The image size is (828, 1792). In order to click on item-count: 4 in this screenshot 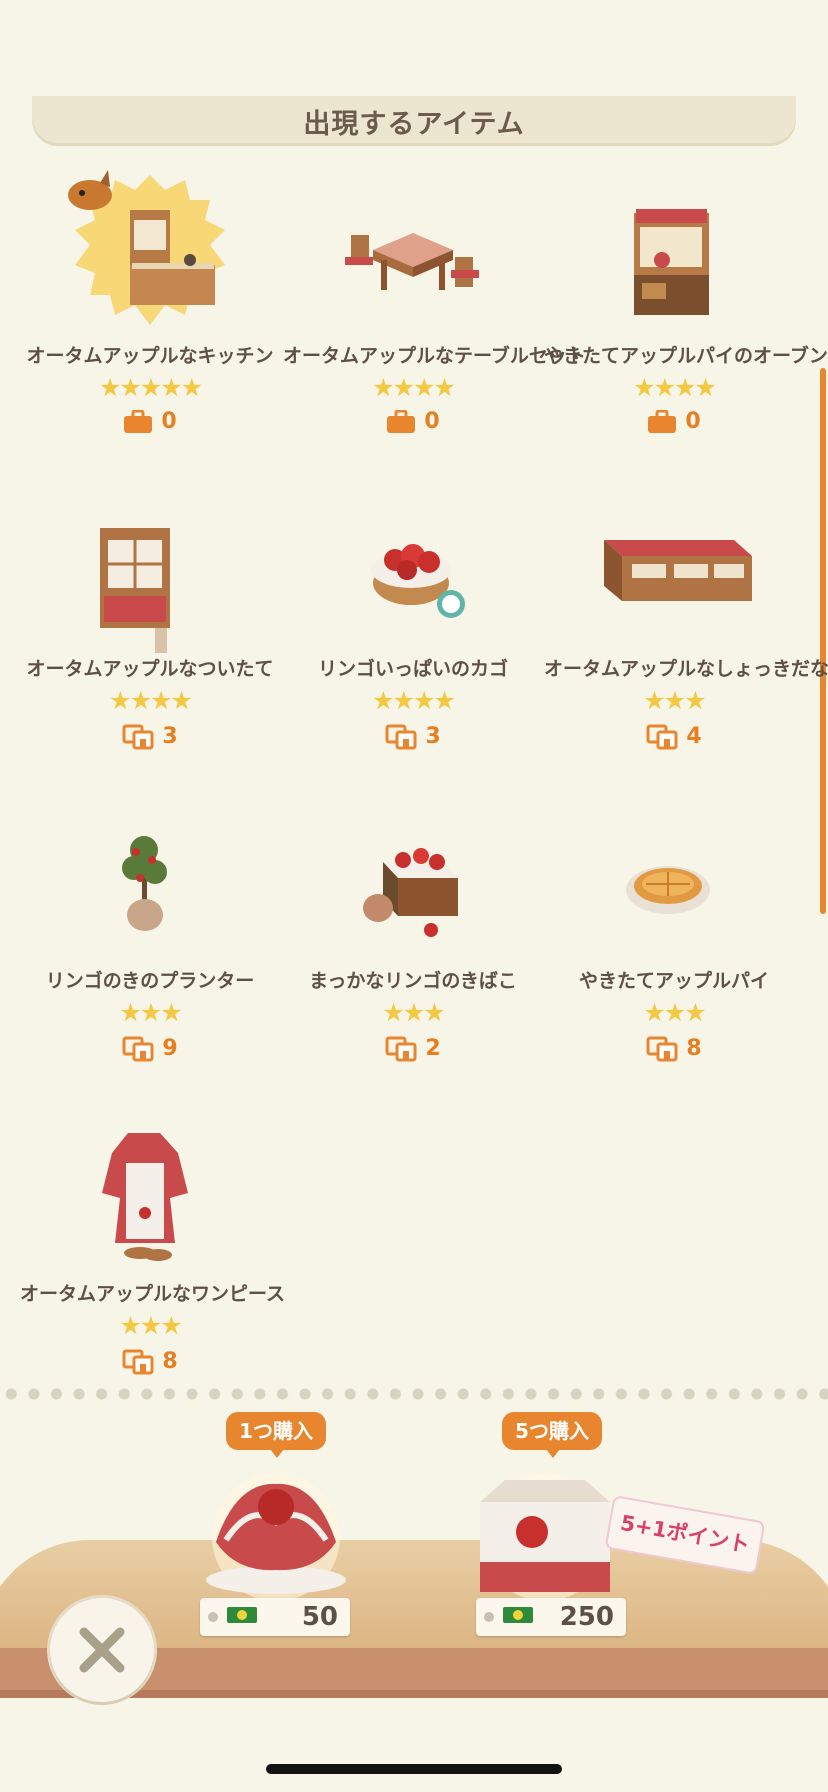, I will do `click(674, 736)`.